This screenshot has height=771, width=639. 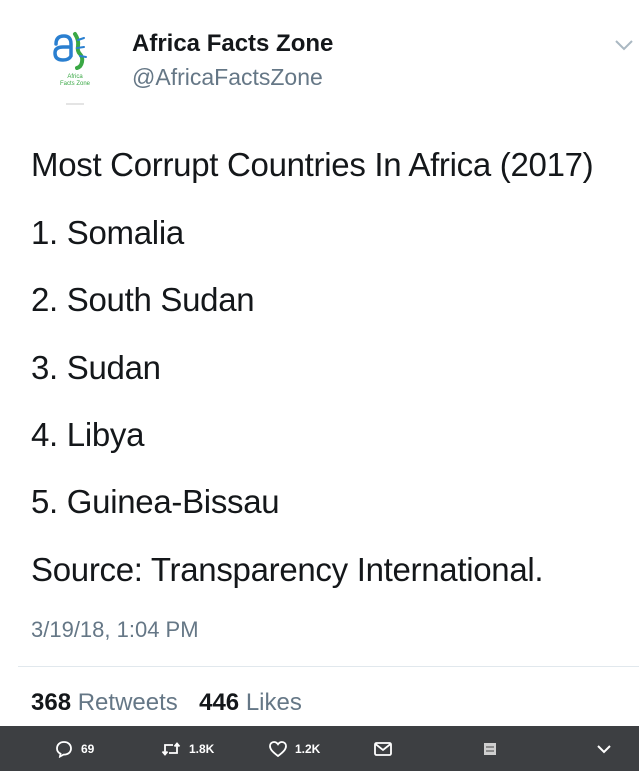 I want to click on logo-text: Africa, so click(x=75, y=77).